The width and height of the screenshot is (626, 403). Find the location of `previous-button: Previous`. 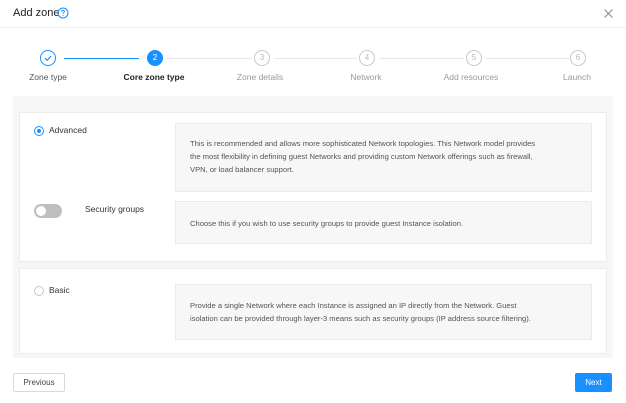

previous-button: Previous is located at coordinates (39, 382).